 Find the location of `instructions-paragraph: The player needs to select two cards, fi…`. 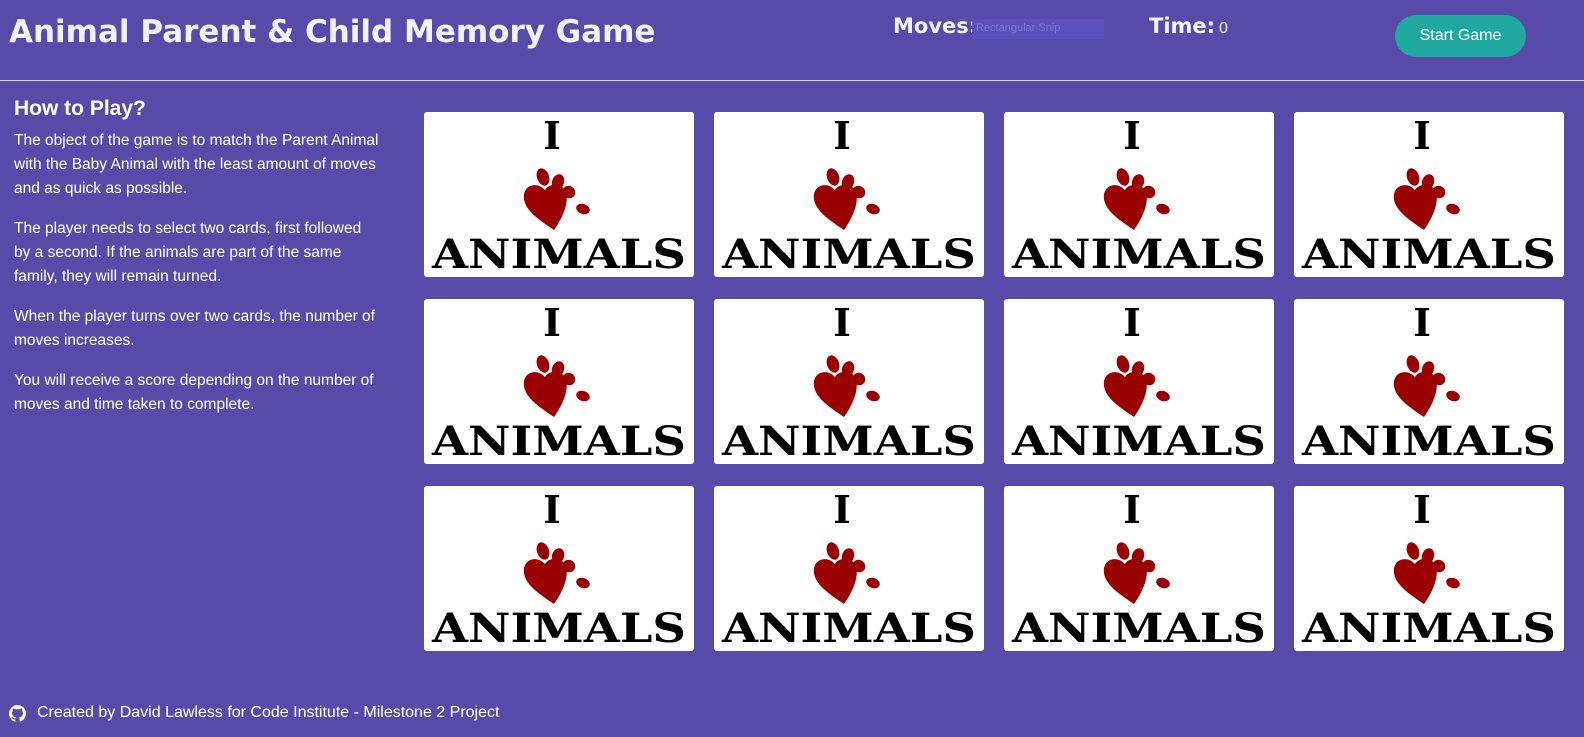

instructions-paragraph: The player needs to select two cards, fi… is located at coordinates (188, 252).